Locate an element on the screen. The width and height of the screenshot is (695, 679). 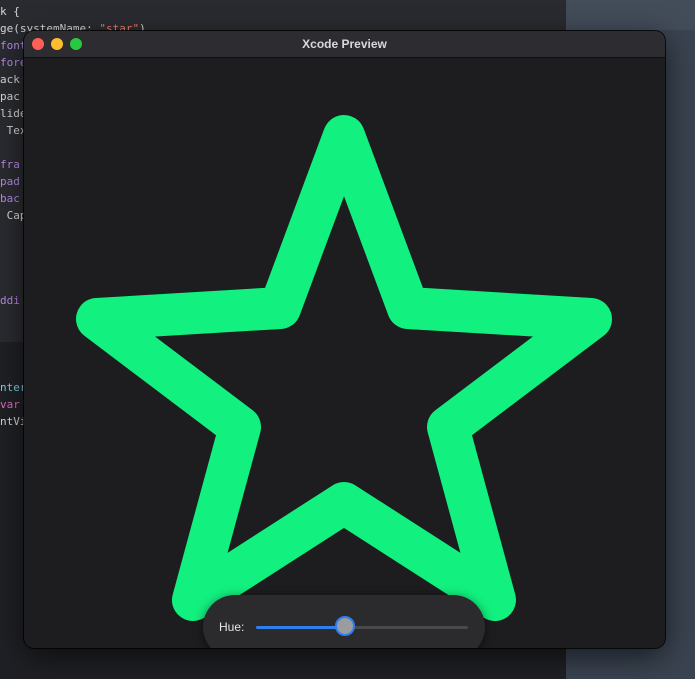
code-line: k { is located at coordinates (10, 11).